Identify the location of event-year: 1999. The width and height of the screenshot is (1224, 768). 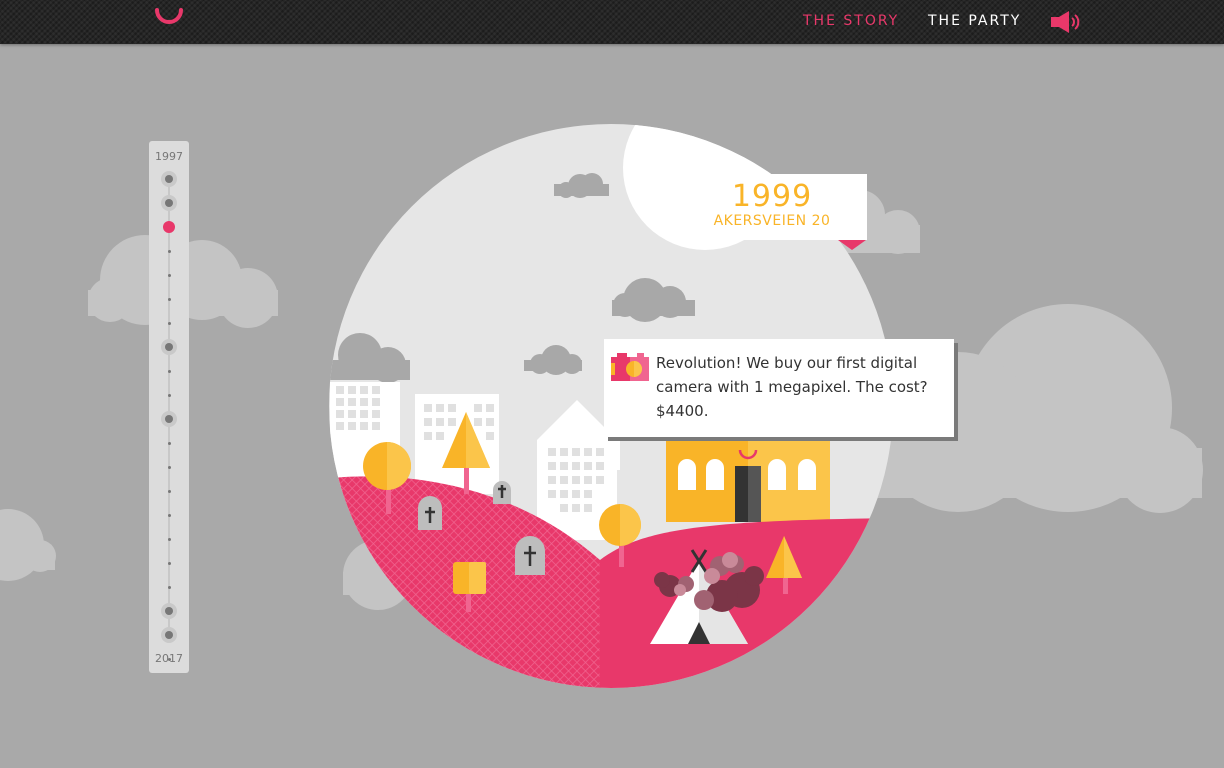
(772, 196).